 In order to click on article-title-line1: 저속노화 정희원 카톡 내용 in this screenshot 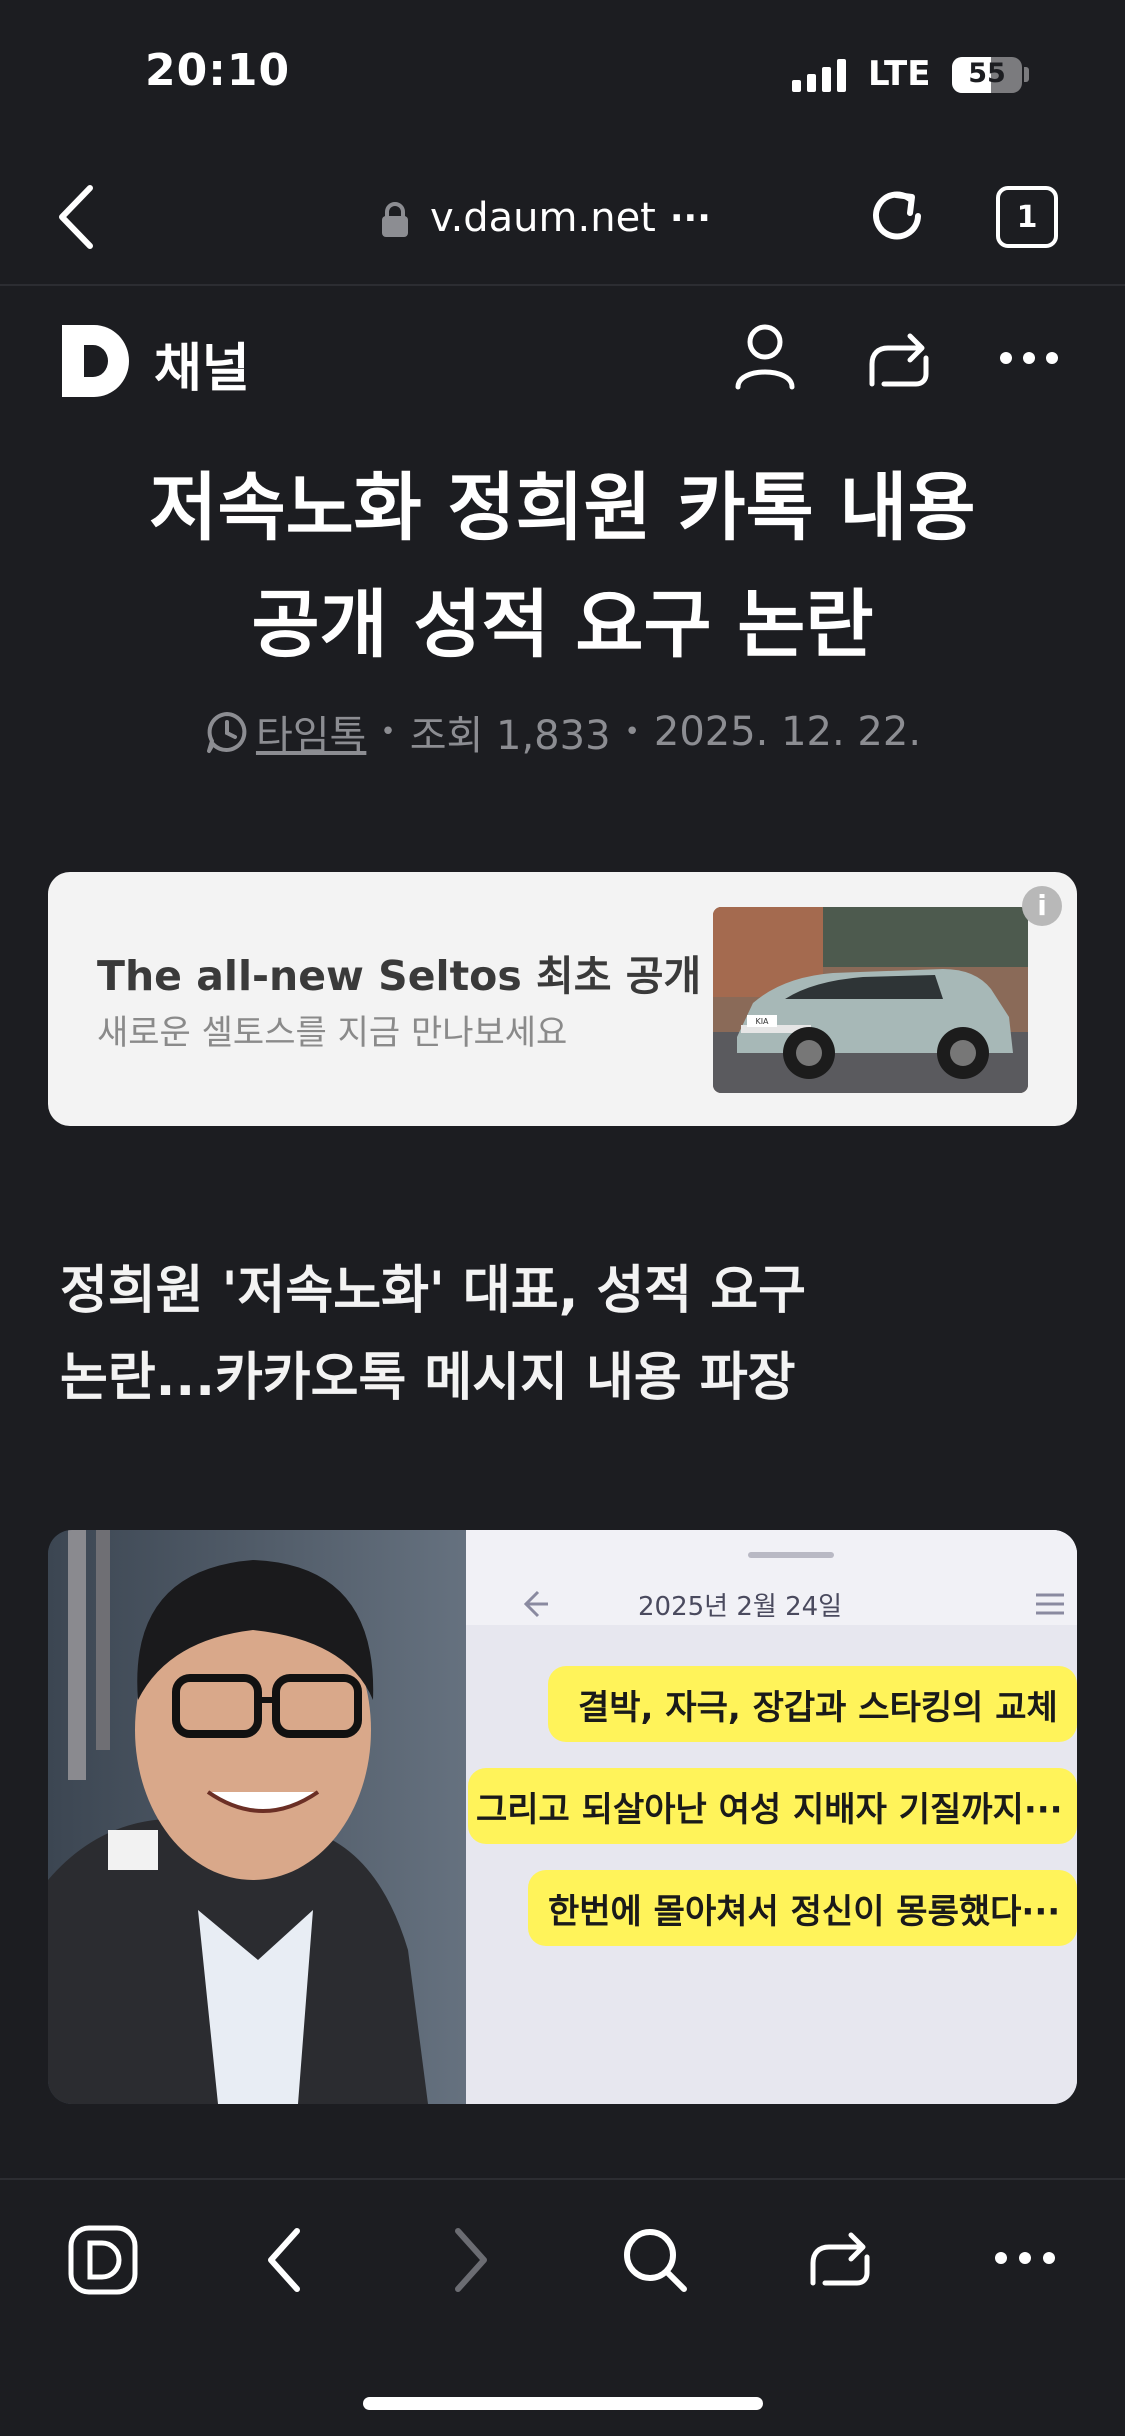, I will do `click(562, 508)`.